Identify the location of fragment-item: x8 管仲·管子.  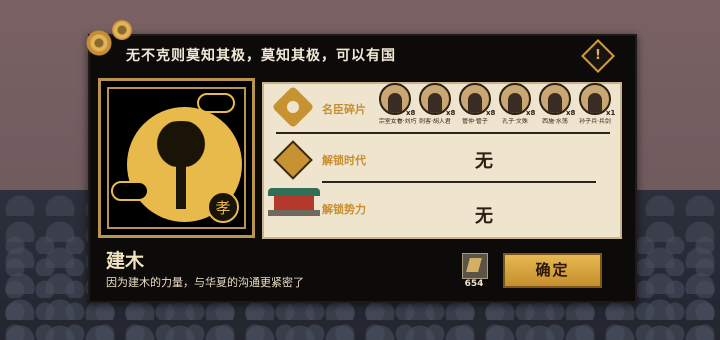
(476, 105).